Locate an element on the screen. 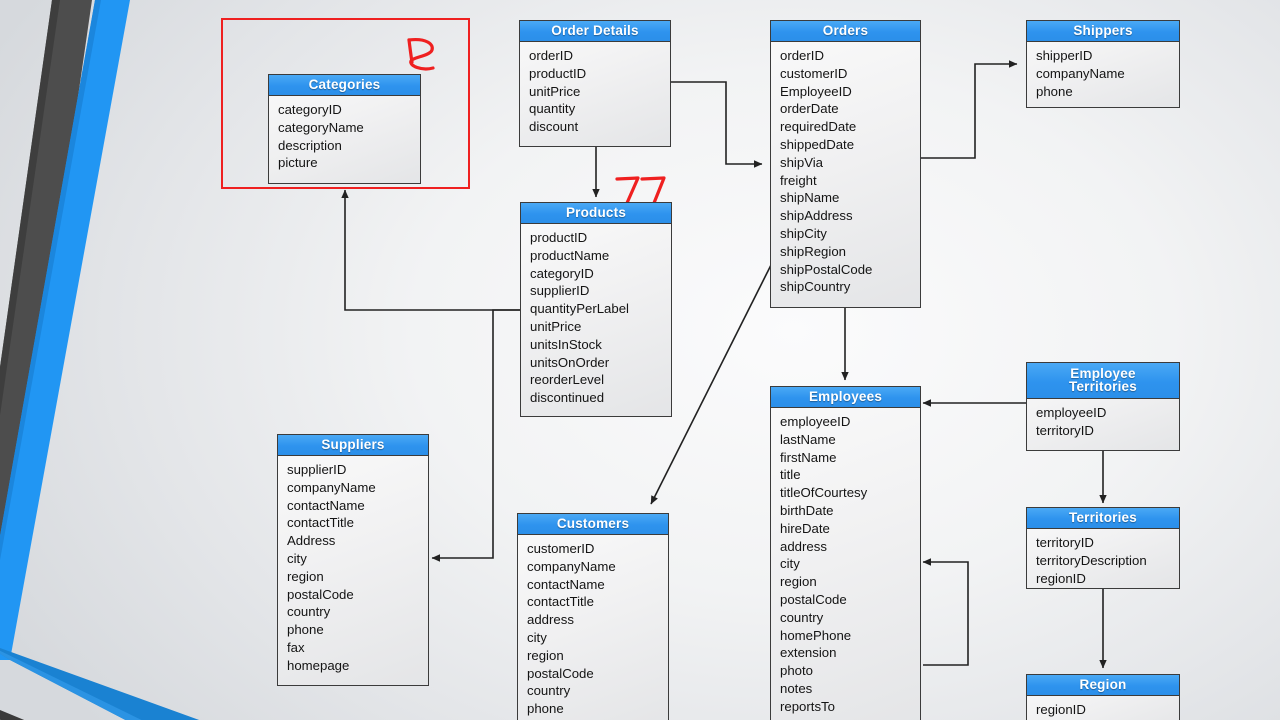 This screenshot has width=1280, height=720. field: orderID is located at coordinates (802, 55).